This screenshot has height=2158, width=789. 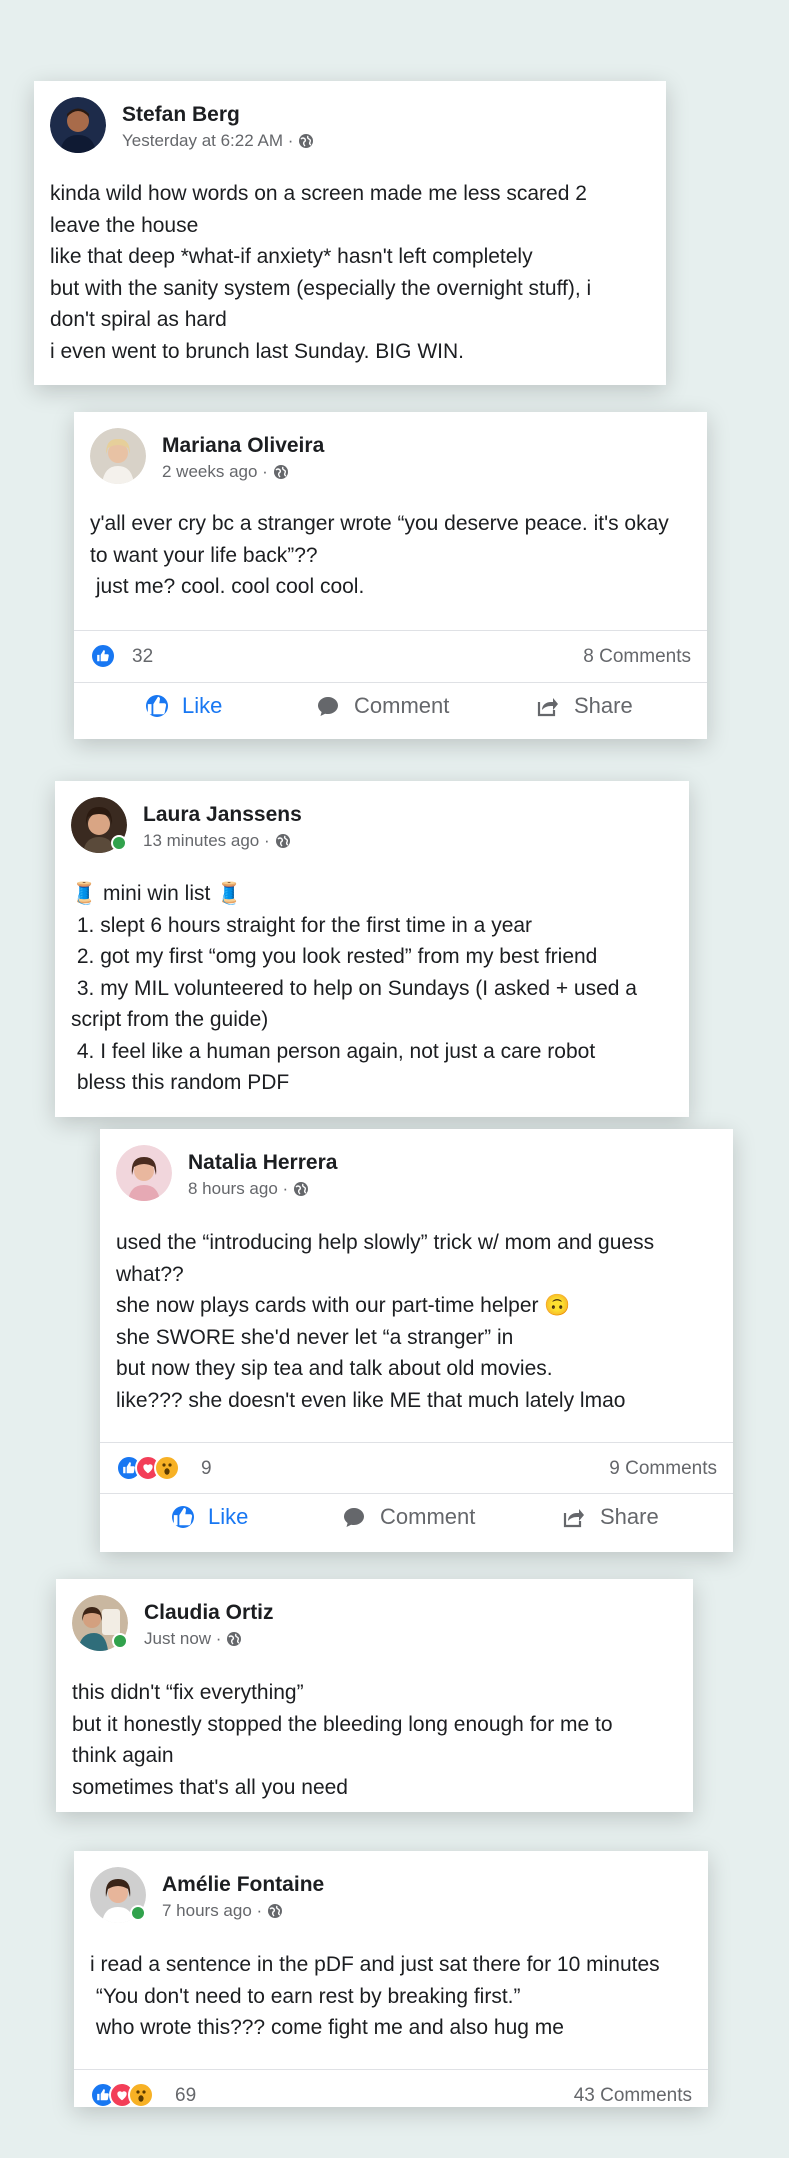 I want to click on author-name: Stefan Berg, so click(x=181, y=115).